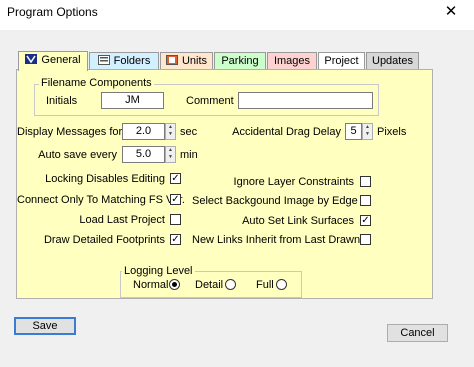 This screenshot has height=367, width=474. What do you see at coordinates (417, 333) in the screenshot?
I see `cancel-button: Cancel` at bounding box center [417, 333].